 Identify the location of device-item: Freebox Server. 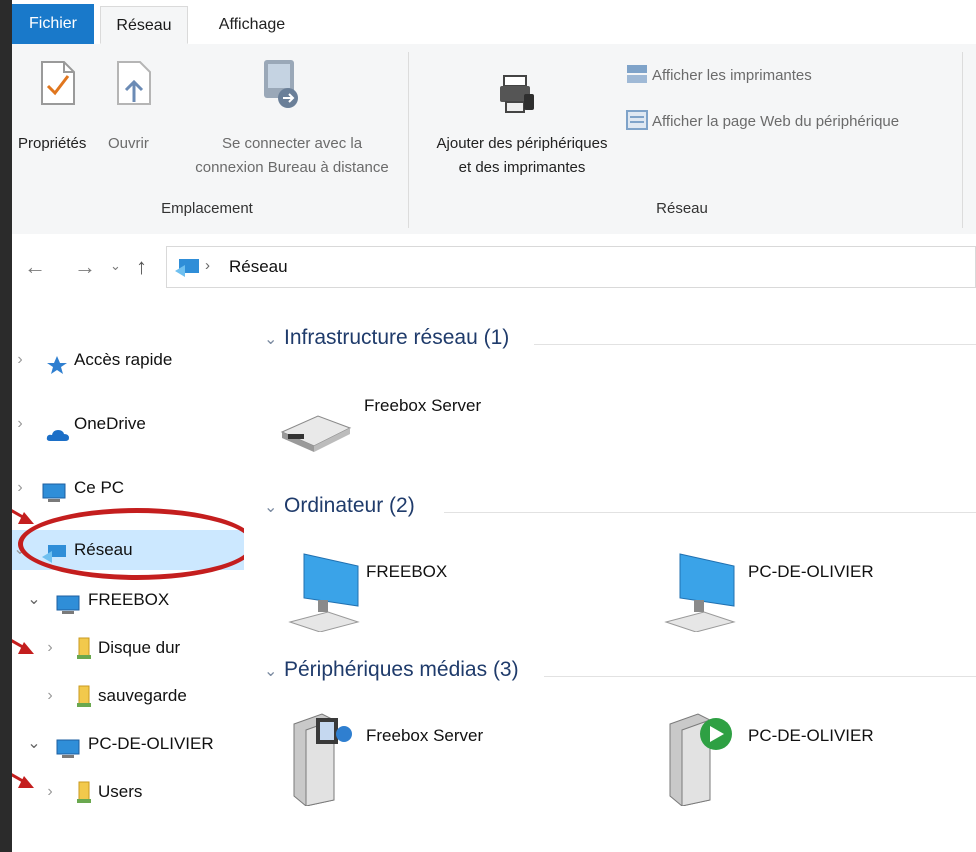
(402, 428).